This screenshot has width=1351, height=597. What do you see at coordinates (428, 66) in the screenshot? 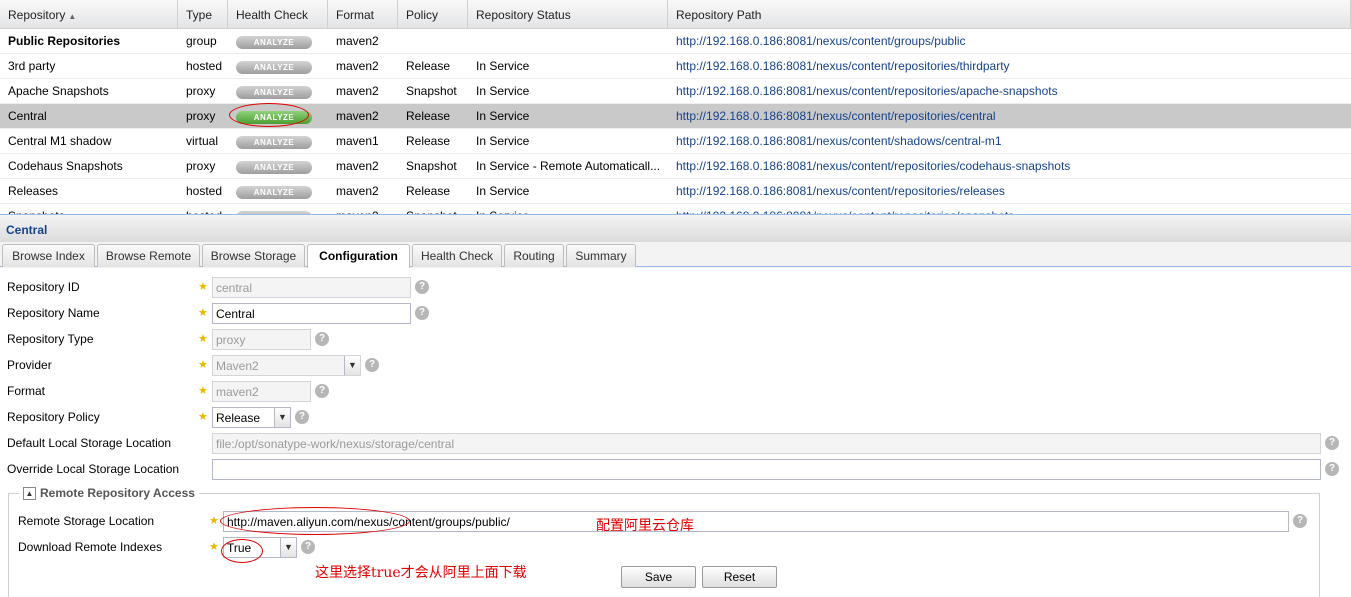
I see `repository-policy-cell: Release` at bounding box center [428, 66].